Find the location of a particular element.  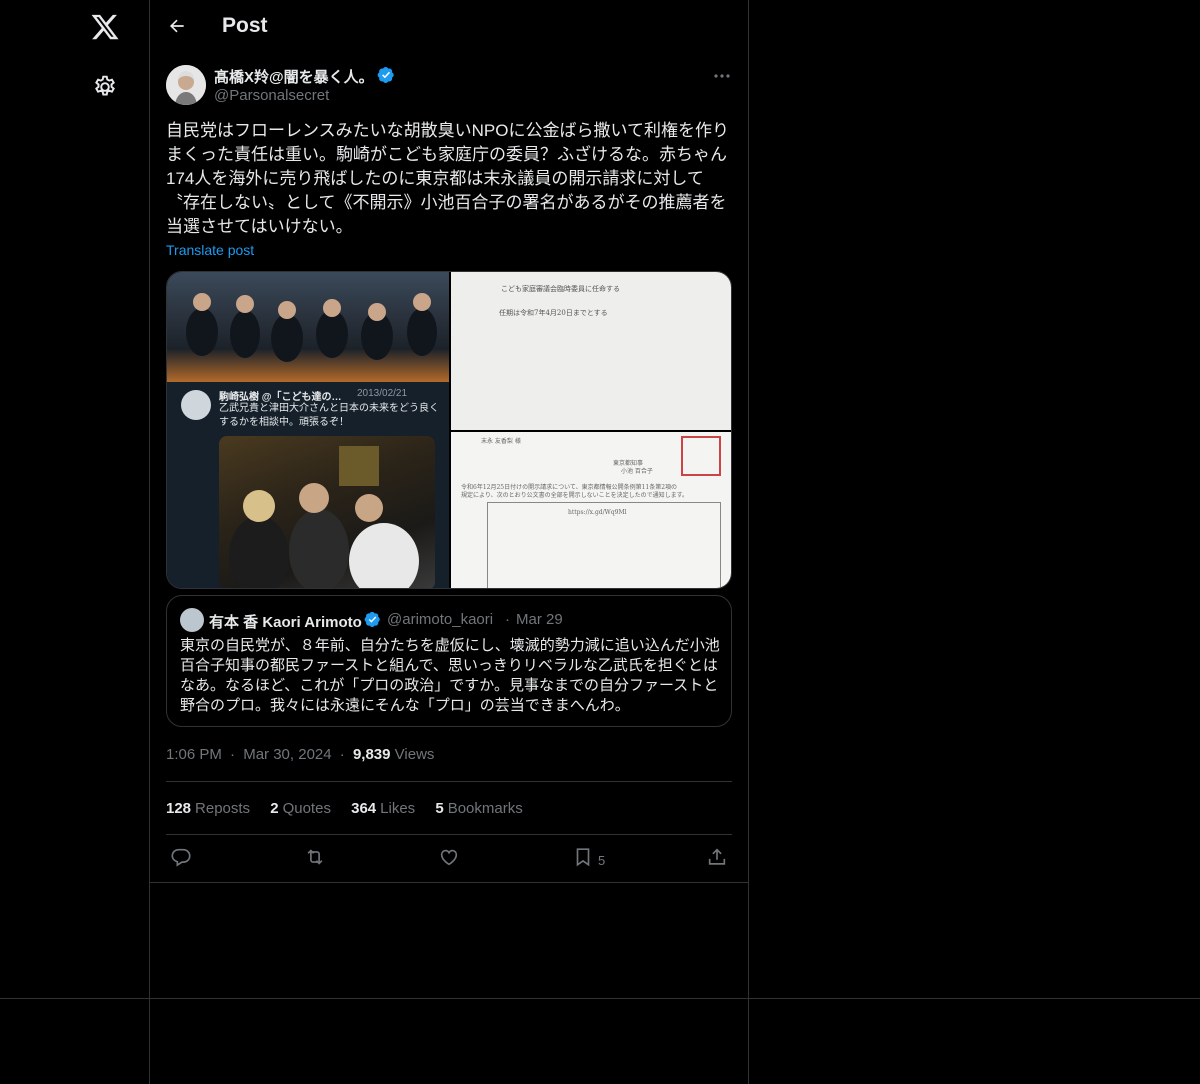

stats-divider is located at coordinates (449, 834).